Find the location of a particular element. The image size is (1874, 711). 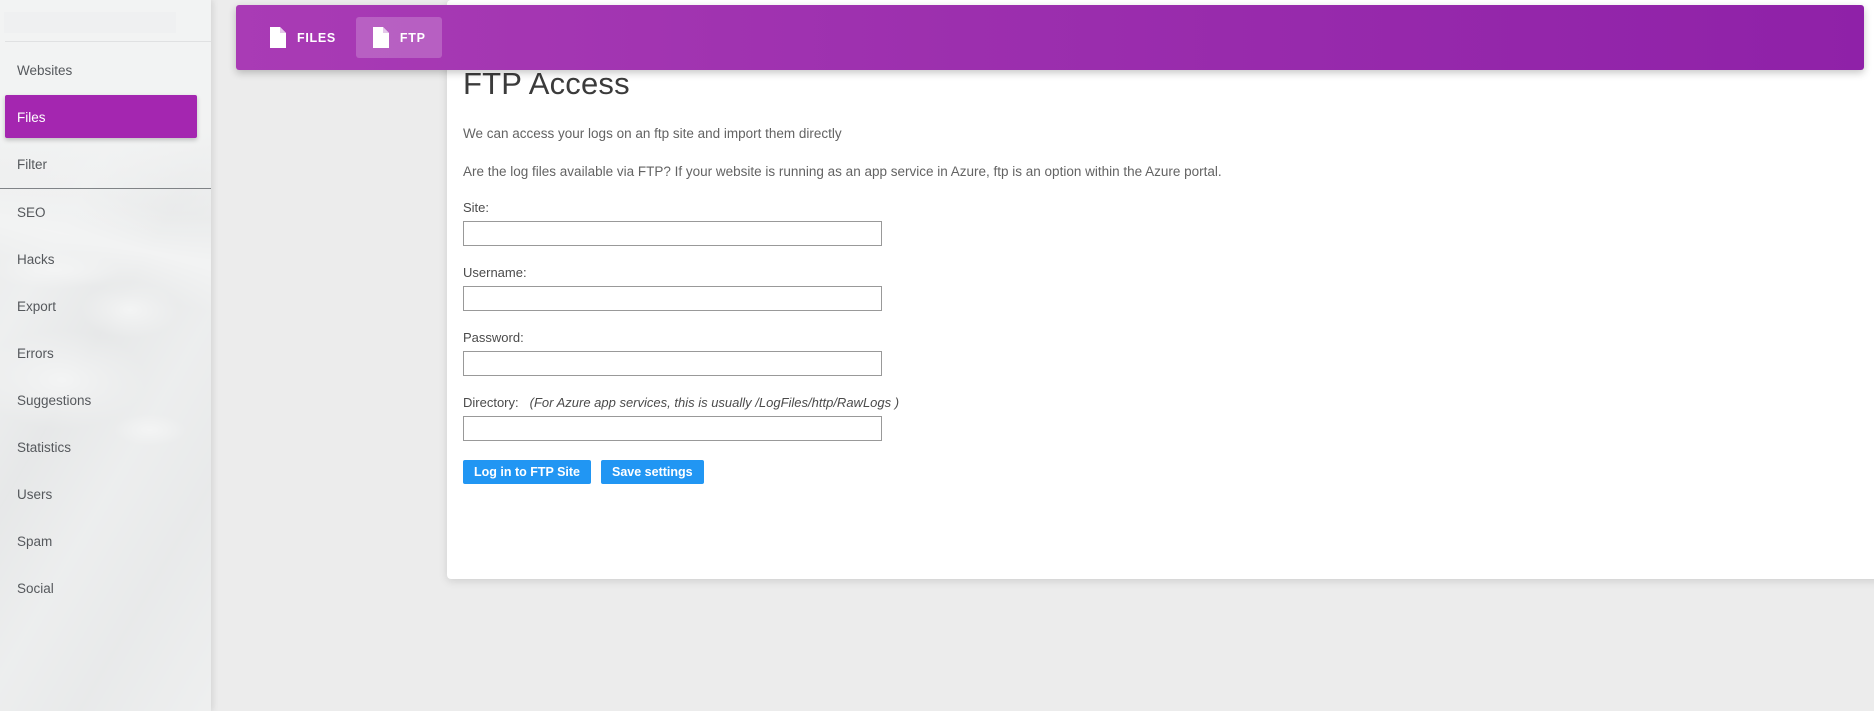

sidebar-item-social: Social is located at coordinates (105, 588).